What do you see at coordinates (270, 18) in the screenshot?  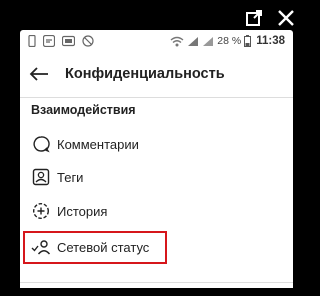 I see `window-controls` at bounding box center [270, 18].